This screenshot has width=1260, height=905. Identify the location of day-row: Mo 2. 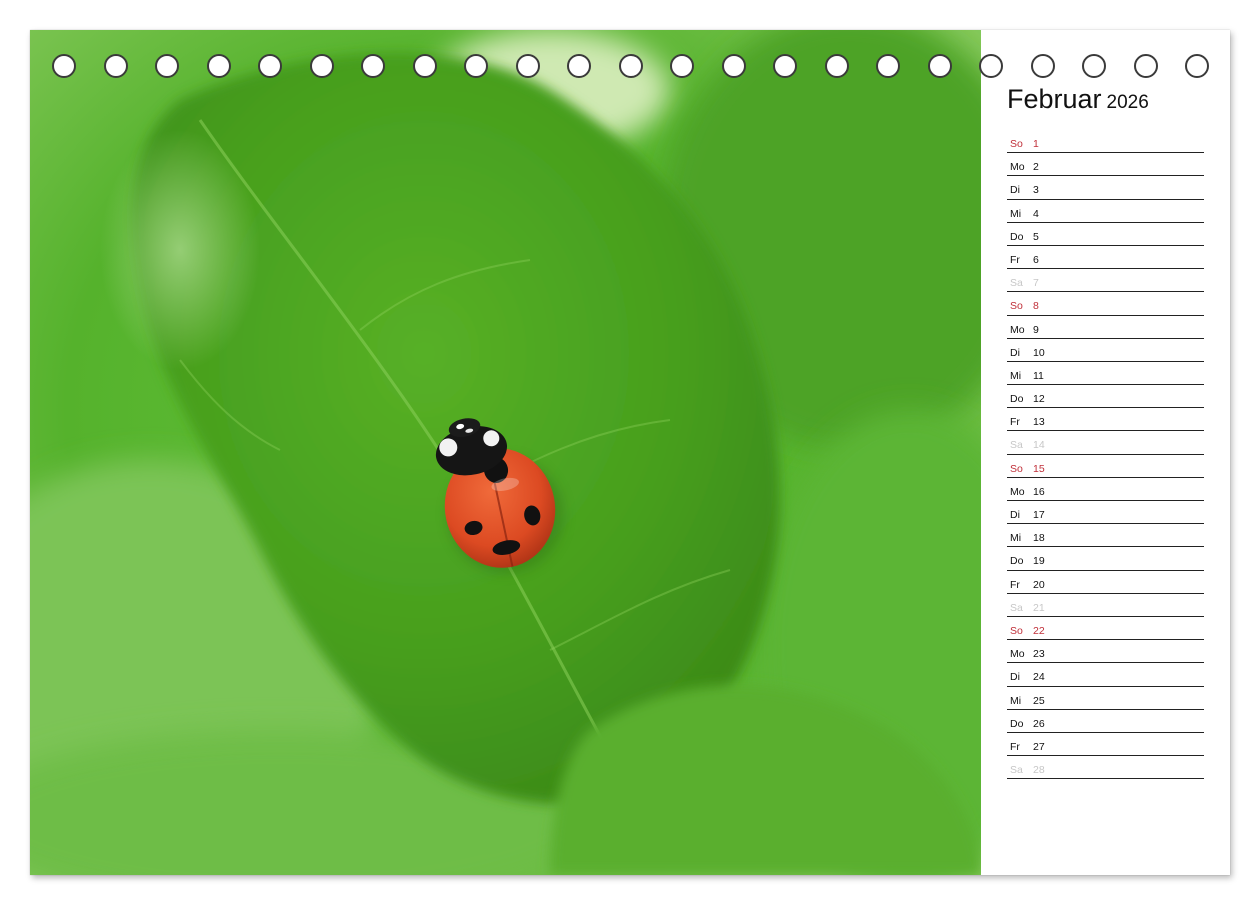
(1105, 165).